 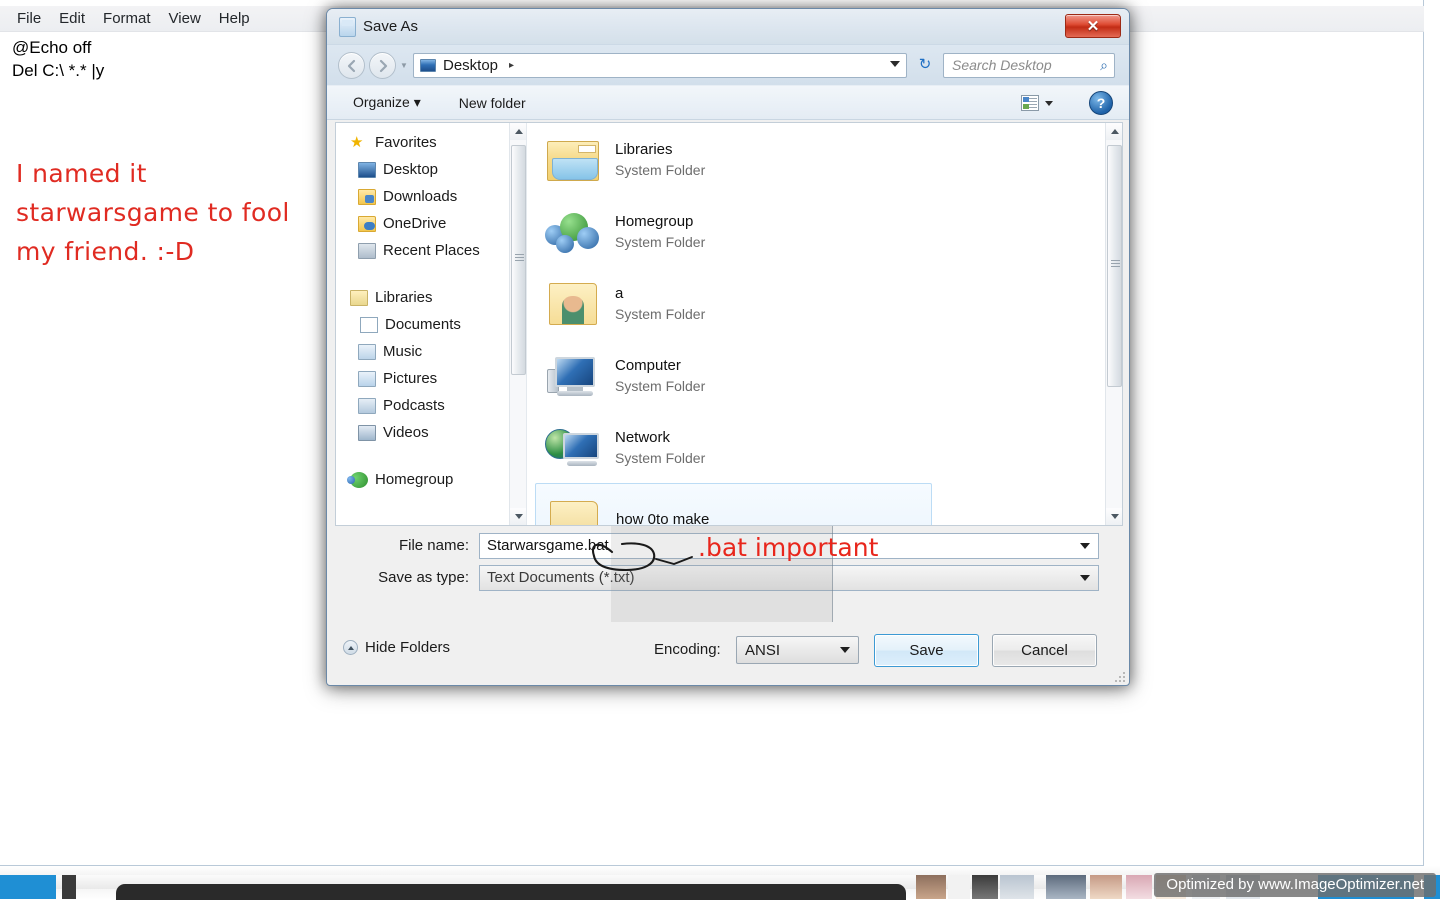 I want to click on file-list-scrollbar, so click(x=1113, y=324).